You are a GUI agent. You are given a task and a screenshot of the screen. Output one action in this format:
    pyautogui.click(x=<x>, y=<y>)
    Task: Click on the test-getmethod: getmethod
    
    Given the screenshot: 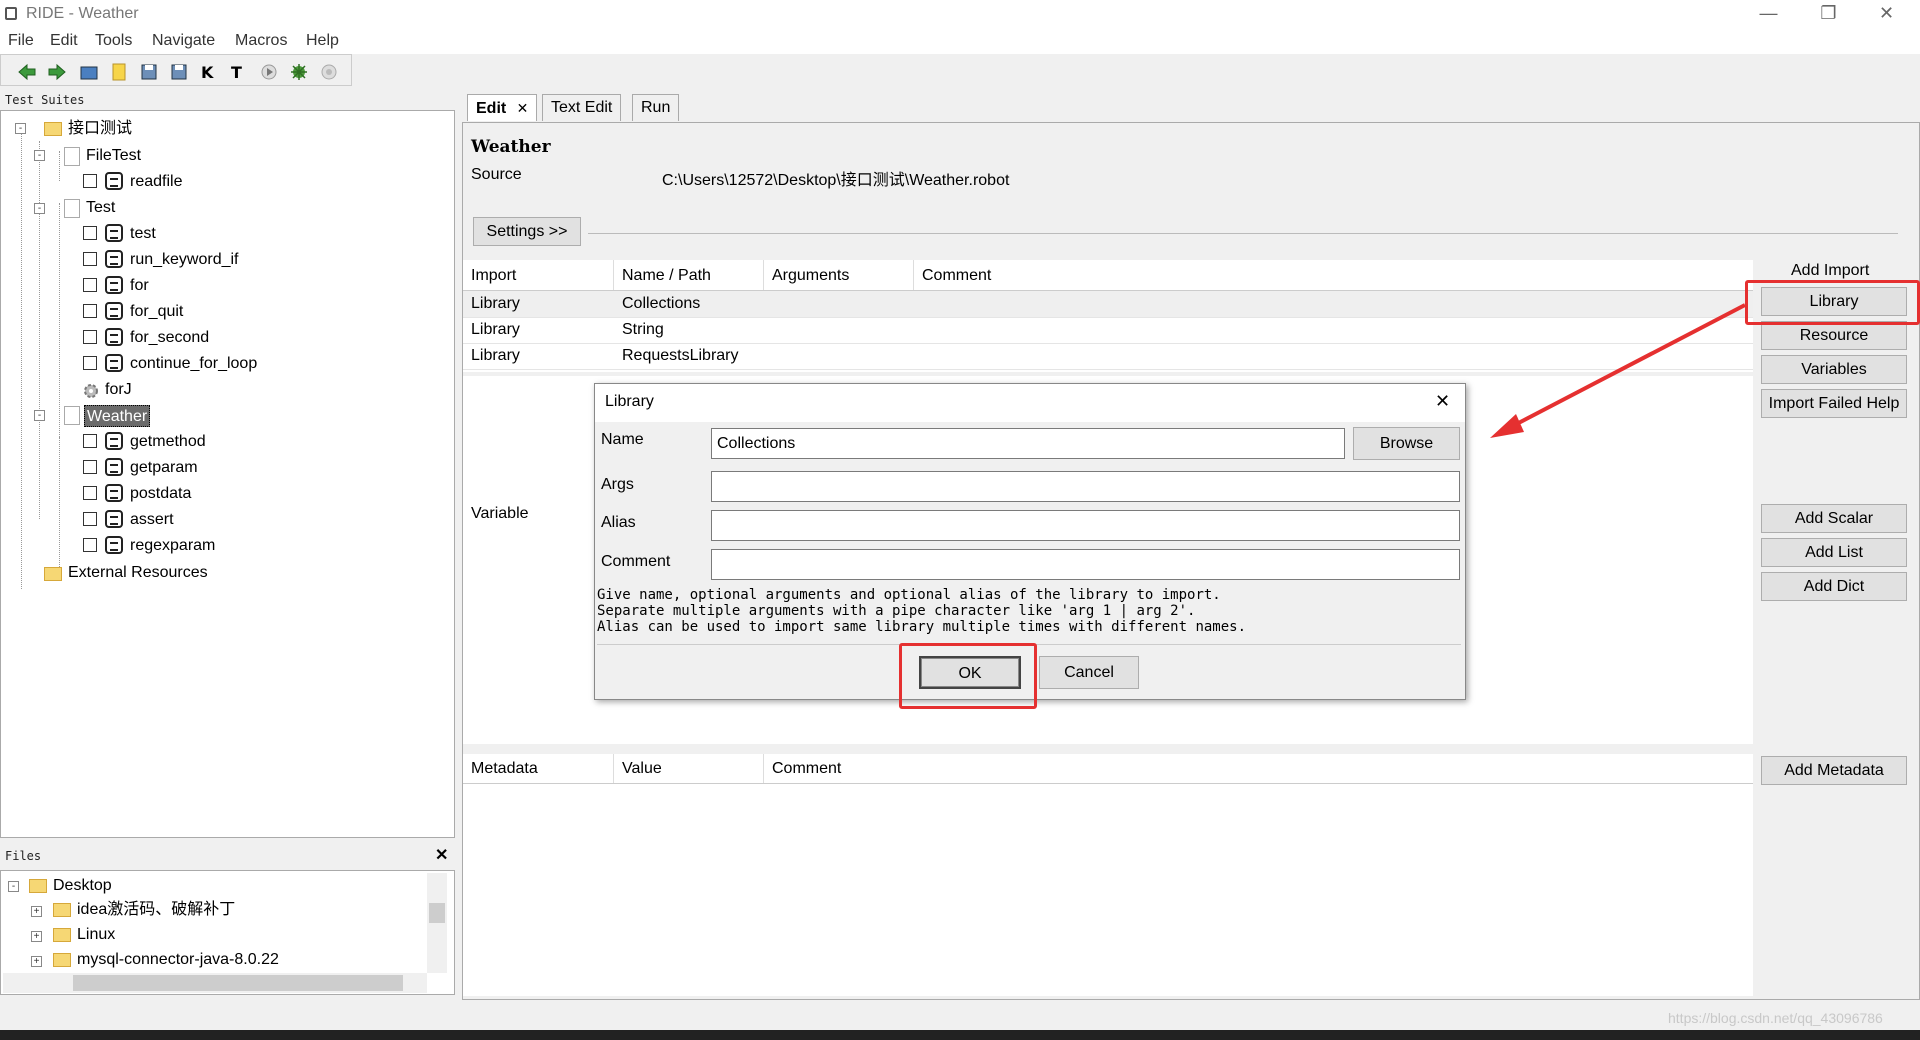 What is the action you would take?
    pyautogui.click(x=168, y=442)
    